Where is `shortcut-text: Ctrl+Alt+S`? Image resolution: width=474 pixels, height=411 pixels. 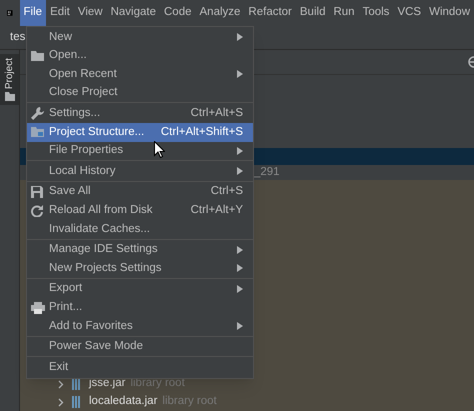
shortcut-text: Ctrl+Alt+S is located at coordinates (216, 114).